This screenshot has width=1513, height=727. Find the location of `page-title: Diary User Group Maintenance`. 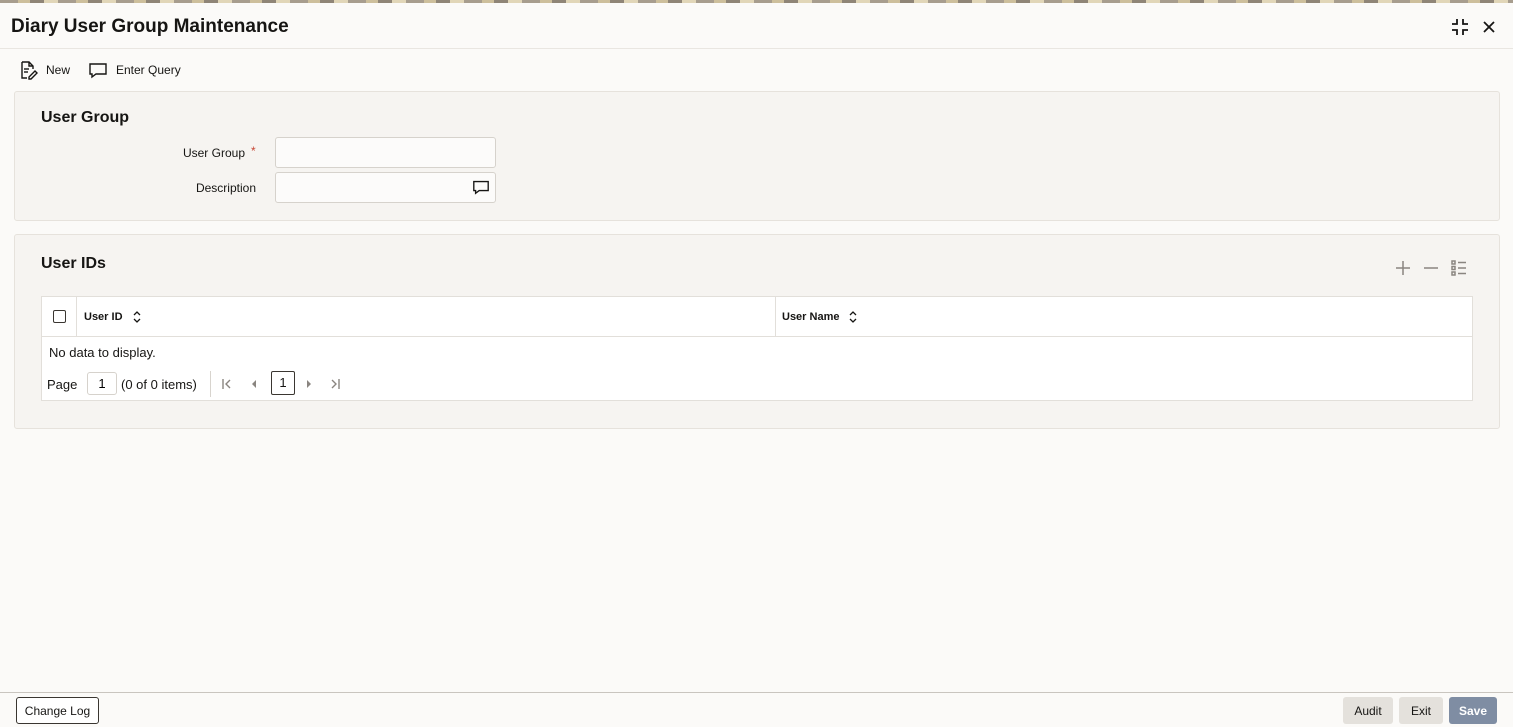

page-title: Diary User Group Maintenance is located at coordinates (150, 26).